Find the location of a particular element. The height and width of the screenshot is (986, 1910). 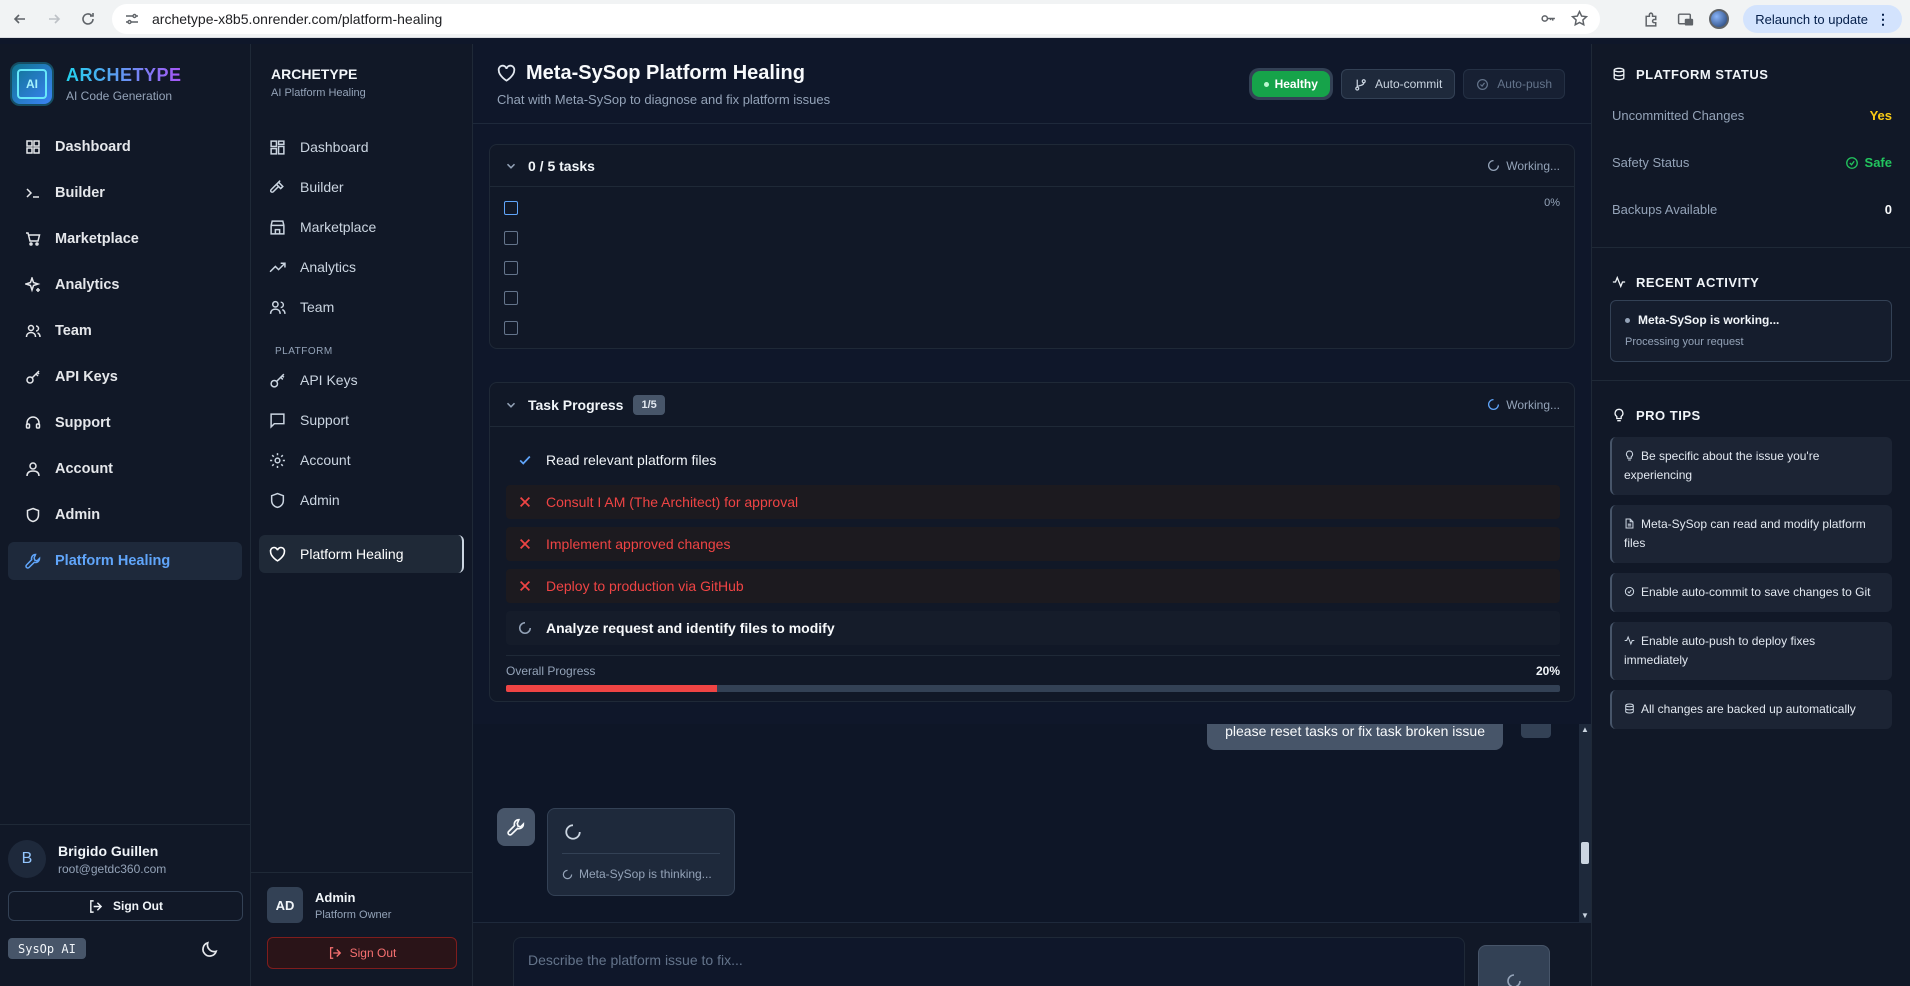

platform-status-heading: PLATFORM STATUS is located at coordinates (1751, 74).